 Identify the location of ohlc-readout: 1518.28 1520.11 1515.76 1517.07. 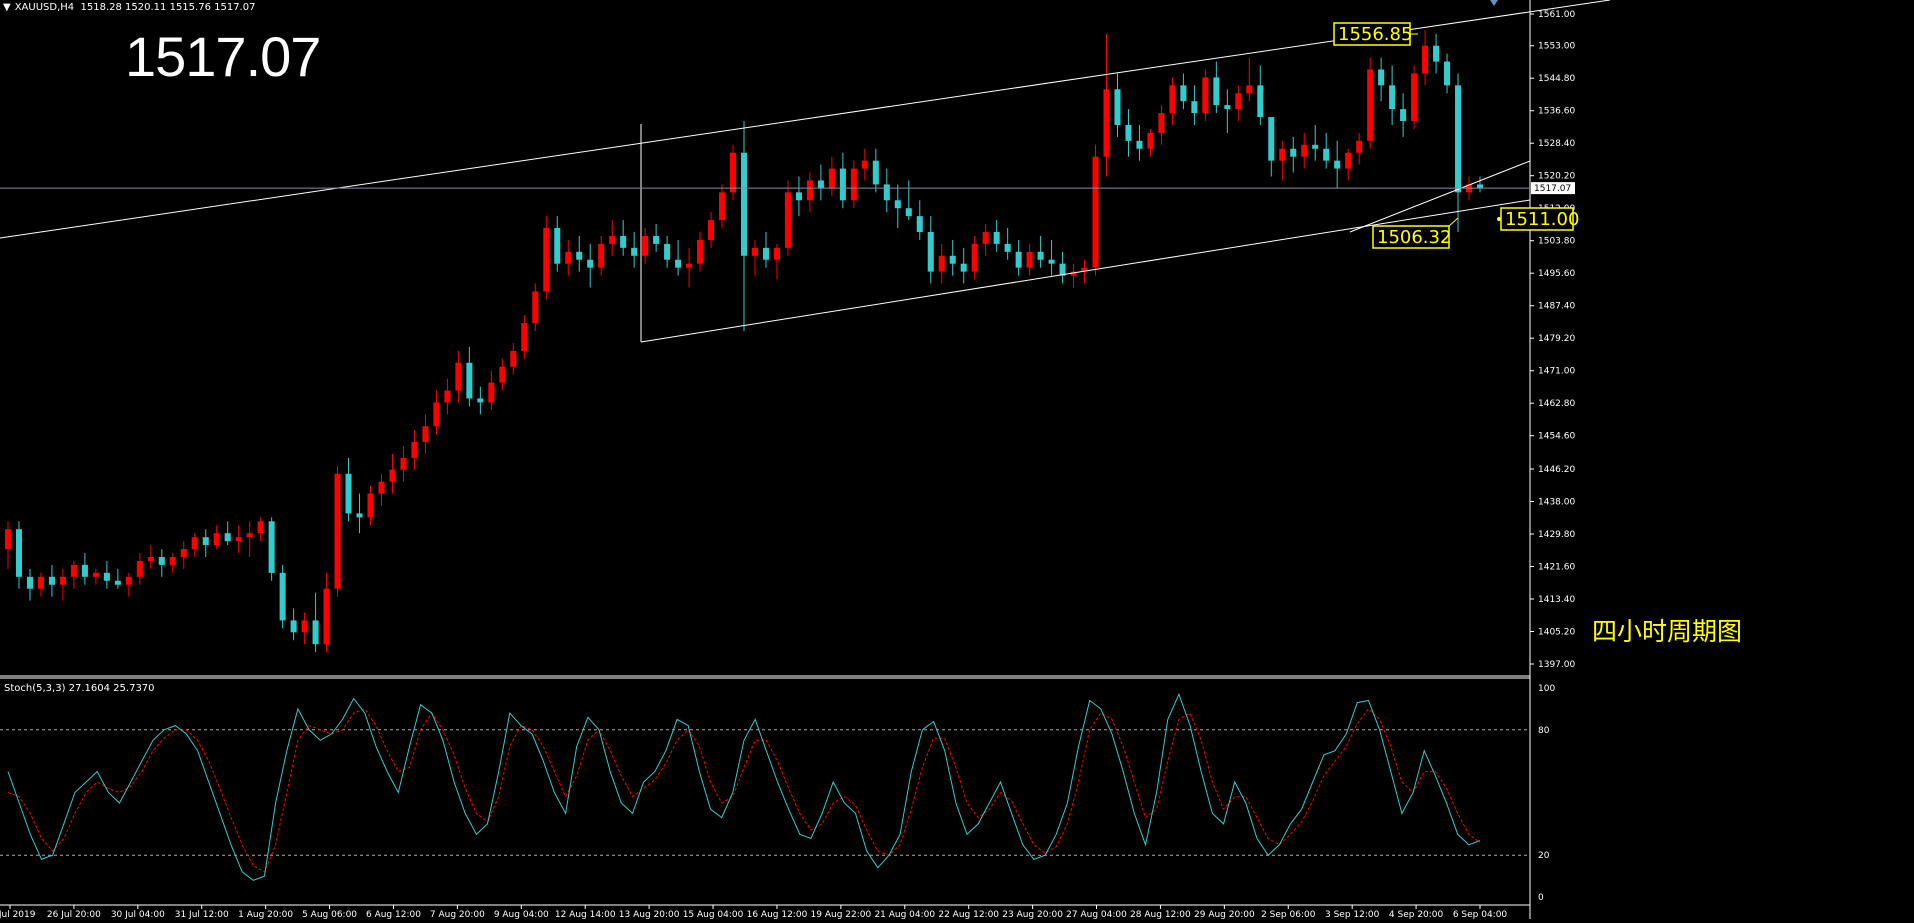
(168, 7).